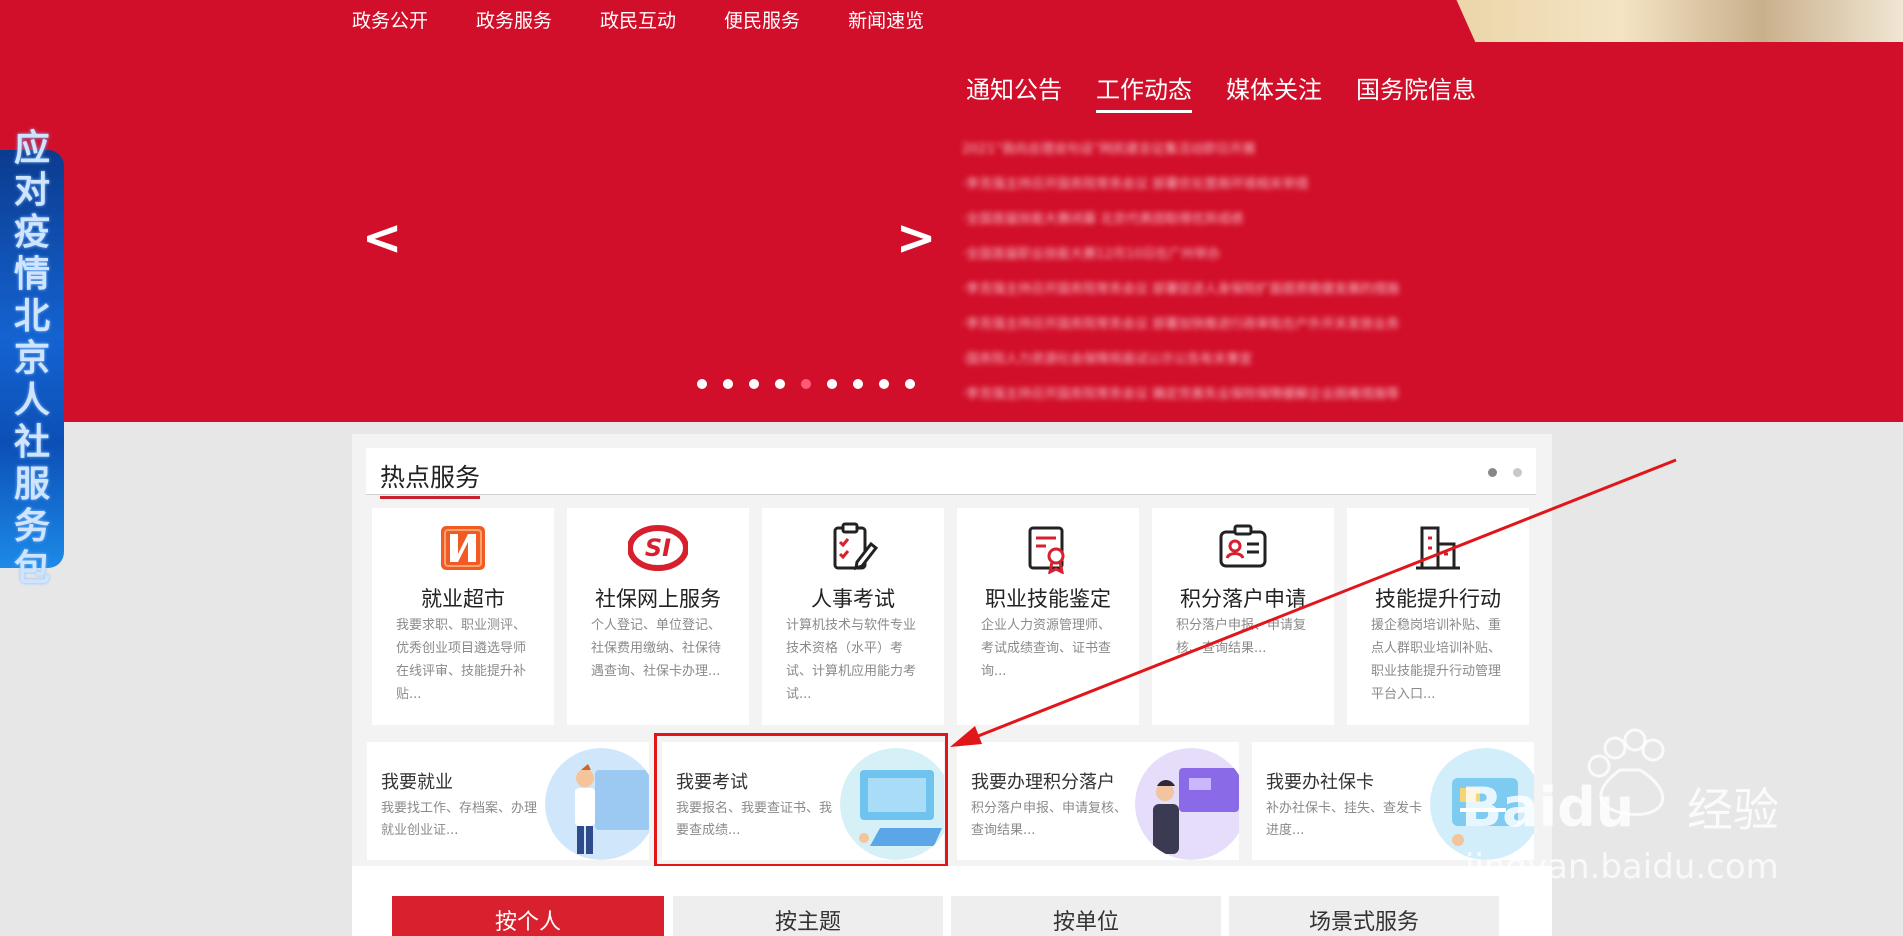 This screenshot has height=936, width=1903. What do you see at coordinates (31, 148) in the screenshot?
I see `badge-char: 应` at bounding box center [31, 148].